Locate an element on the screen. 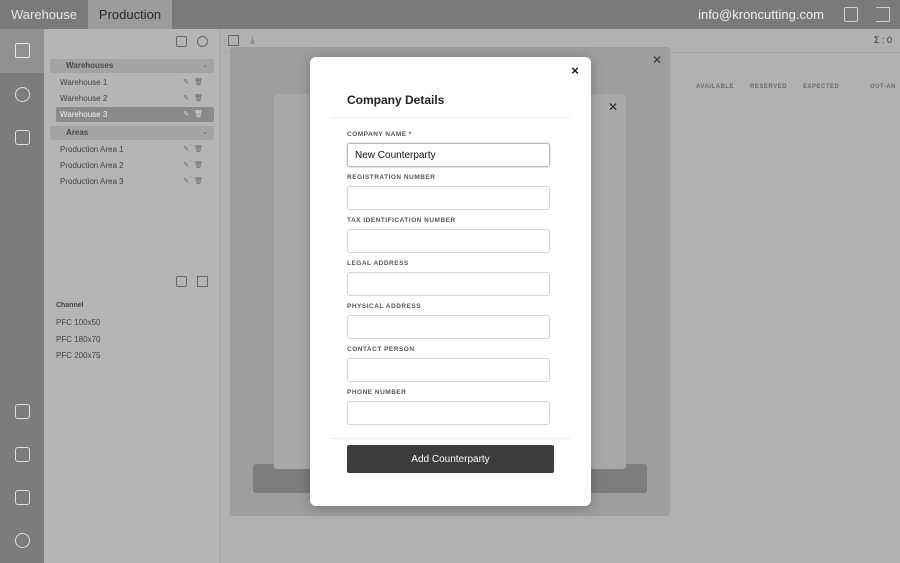  material-row: PFC 100x50 is located at coordinates (132, 323).